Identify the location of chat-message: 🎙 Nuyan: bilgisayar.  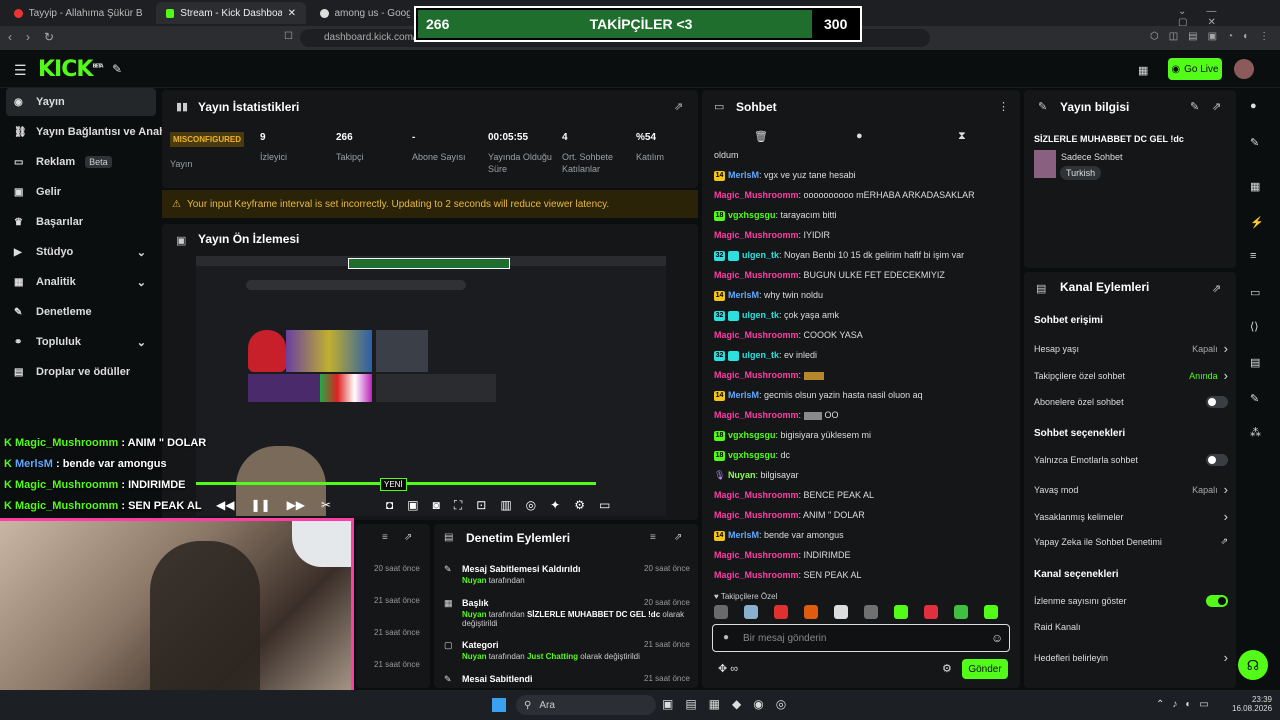
(756, 475).